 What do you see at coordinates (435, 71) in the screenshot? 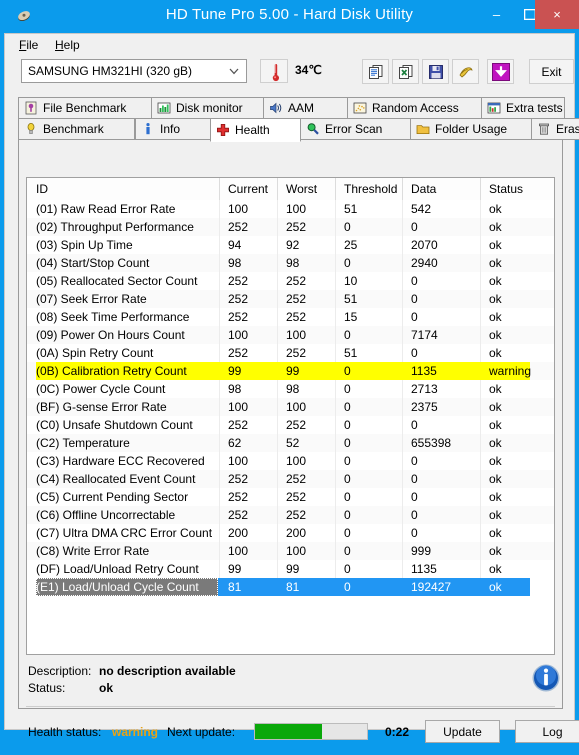
I see `save-button` at bounding box center [435, 71].